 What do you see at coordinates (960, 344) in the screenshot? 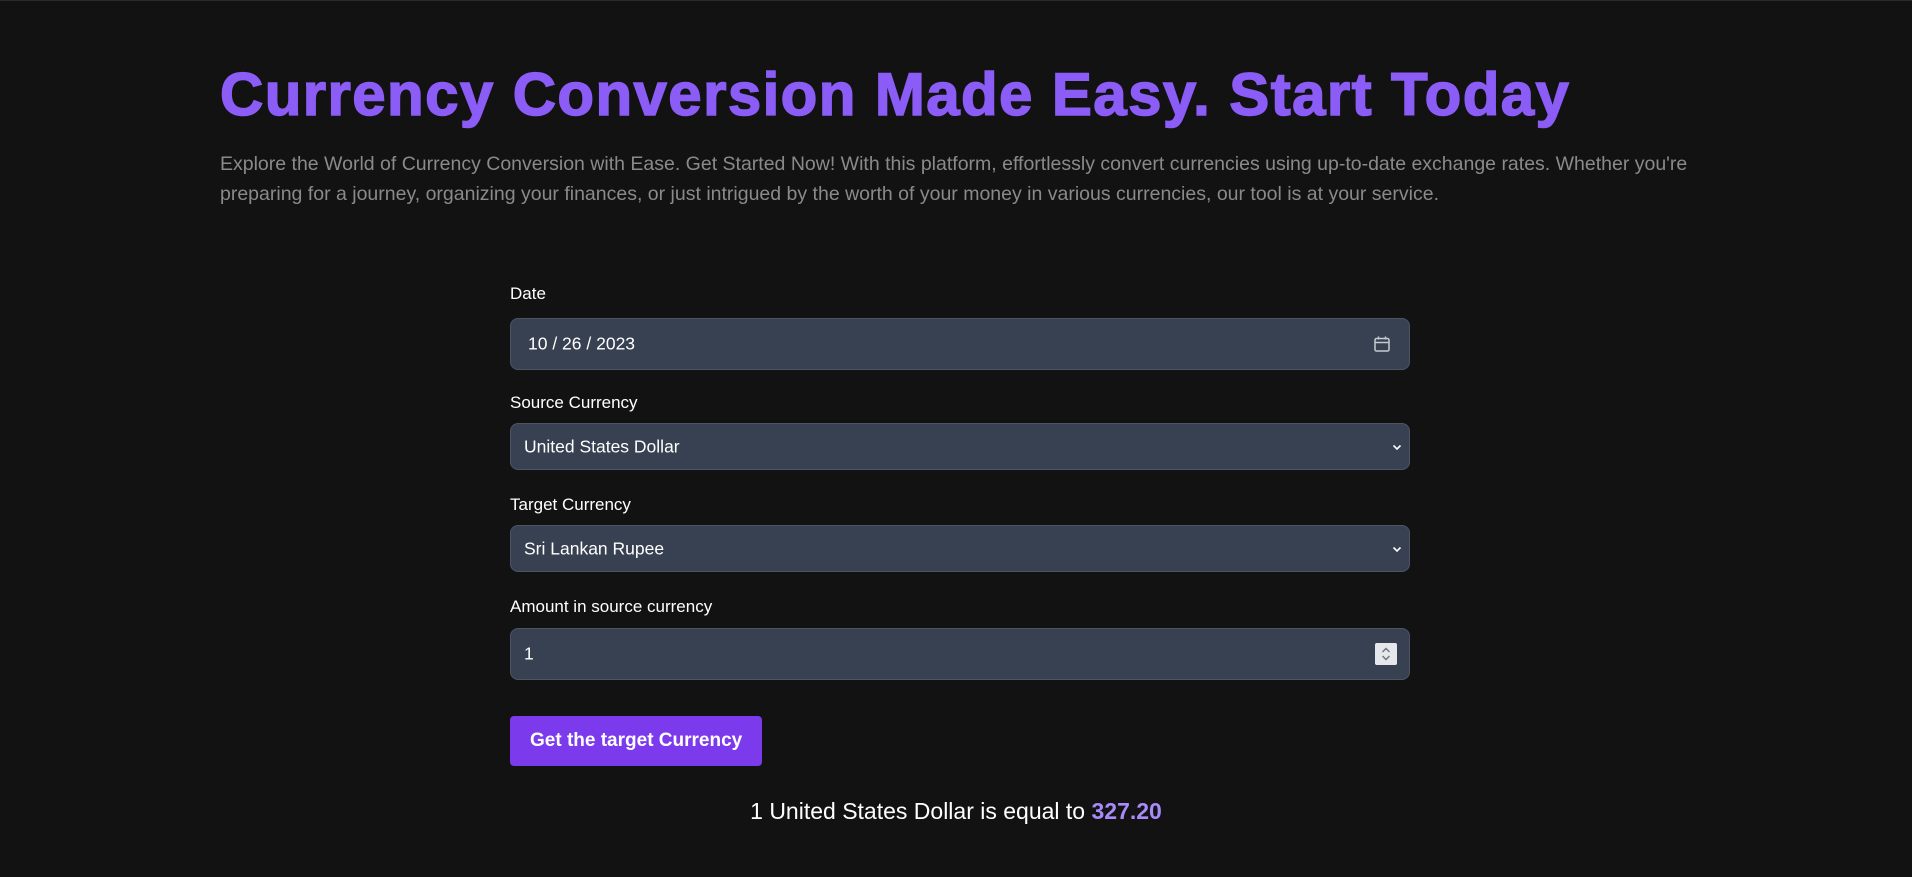
I see `date-input: 10 / 26 / 2023` at bounding box center [960, 344].